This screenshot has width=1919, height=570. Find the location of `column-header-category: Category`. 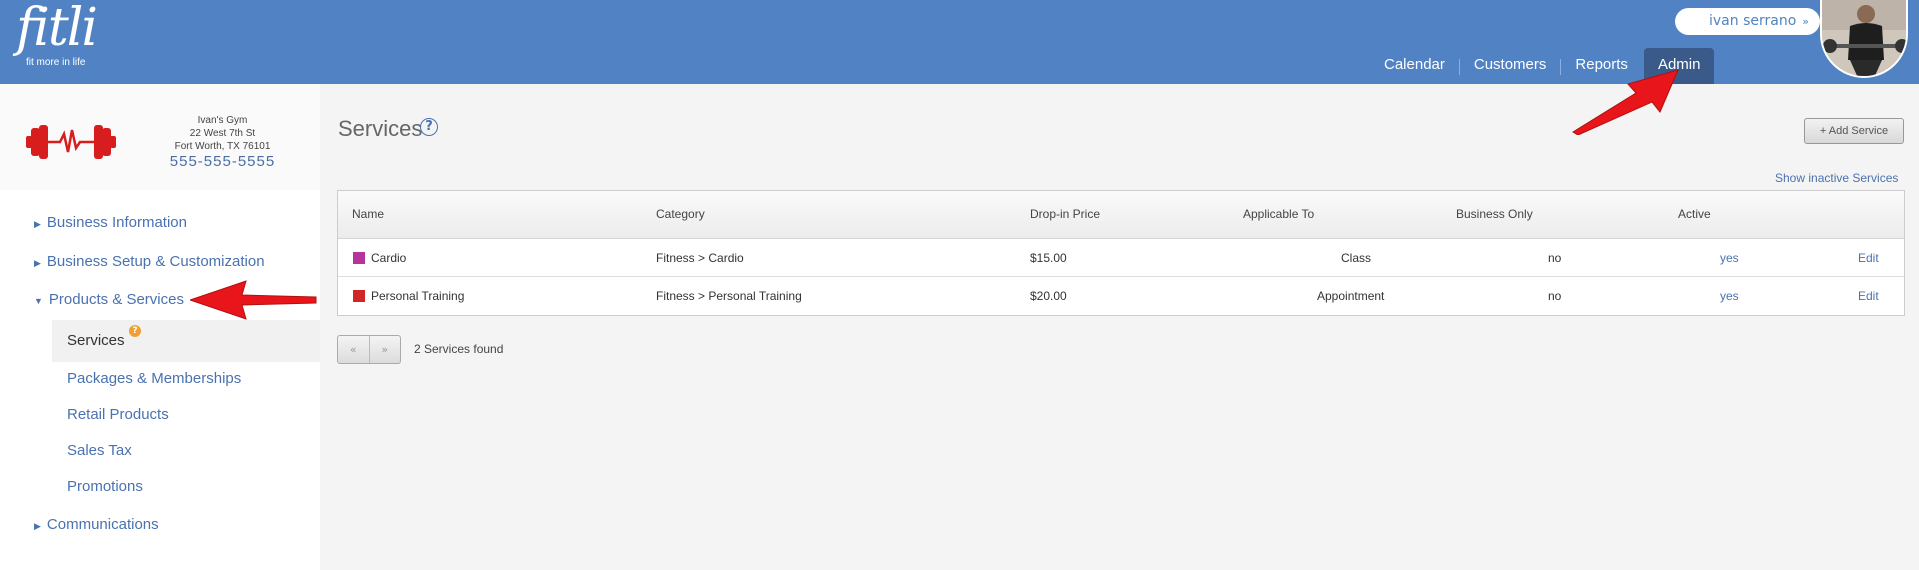

column-header-category: Category is located at coordinates (680, 214).